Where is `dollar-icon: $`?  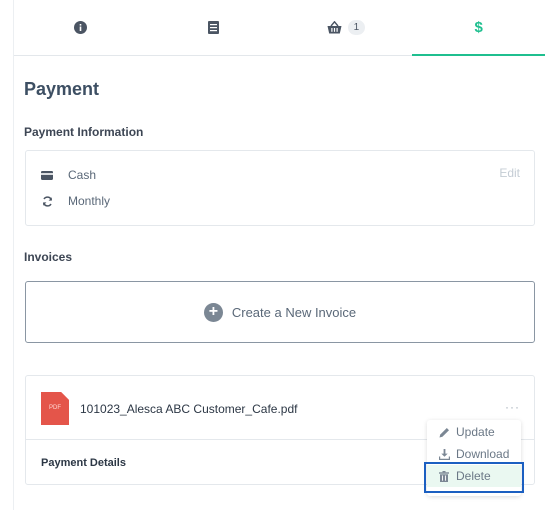 dollar-icon: $ is located at coordinates (478, 27).